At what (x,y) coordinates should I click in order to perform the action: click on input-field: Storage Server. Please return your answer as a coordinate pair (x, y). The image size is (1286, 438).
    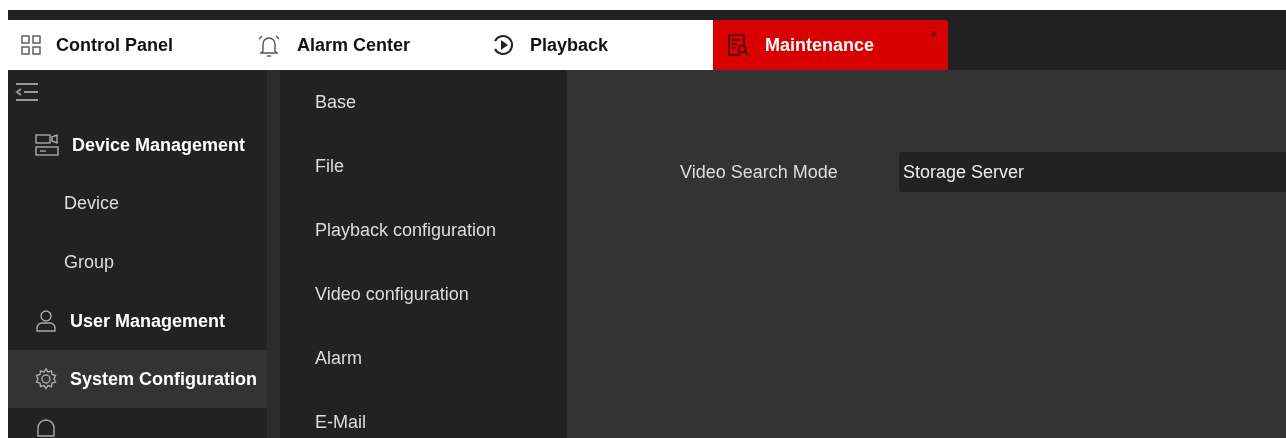
    Looking at the image, I should click on (1092, 172).